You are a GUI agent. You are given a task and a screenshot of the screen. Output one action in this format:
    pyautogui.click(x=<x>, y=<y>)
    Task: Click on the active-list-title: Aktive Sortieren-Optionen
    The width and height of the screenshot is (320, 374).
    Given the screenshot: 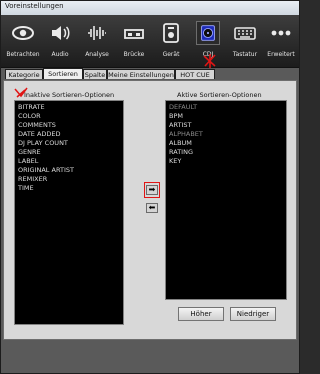 What is the action you would take?
    pyautogui.click(x=219, y=95)
    